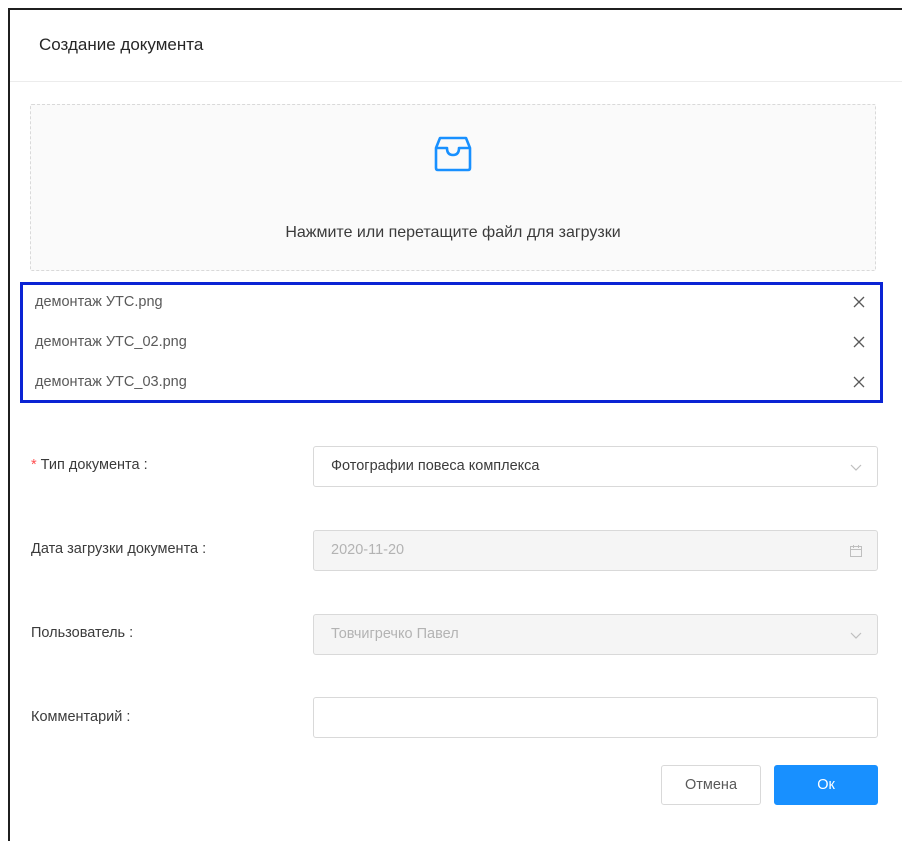 The height and width of the screenshot is (841, 902). What do you see at coordinates (856, 551) in the screenshot?
I see `calendar-icon` at bounding box center [856, 551].